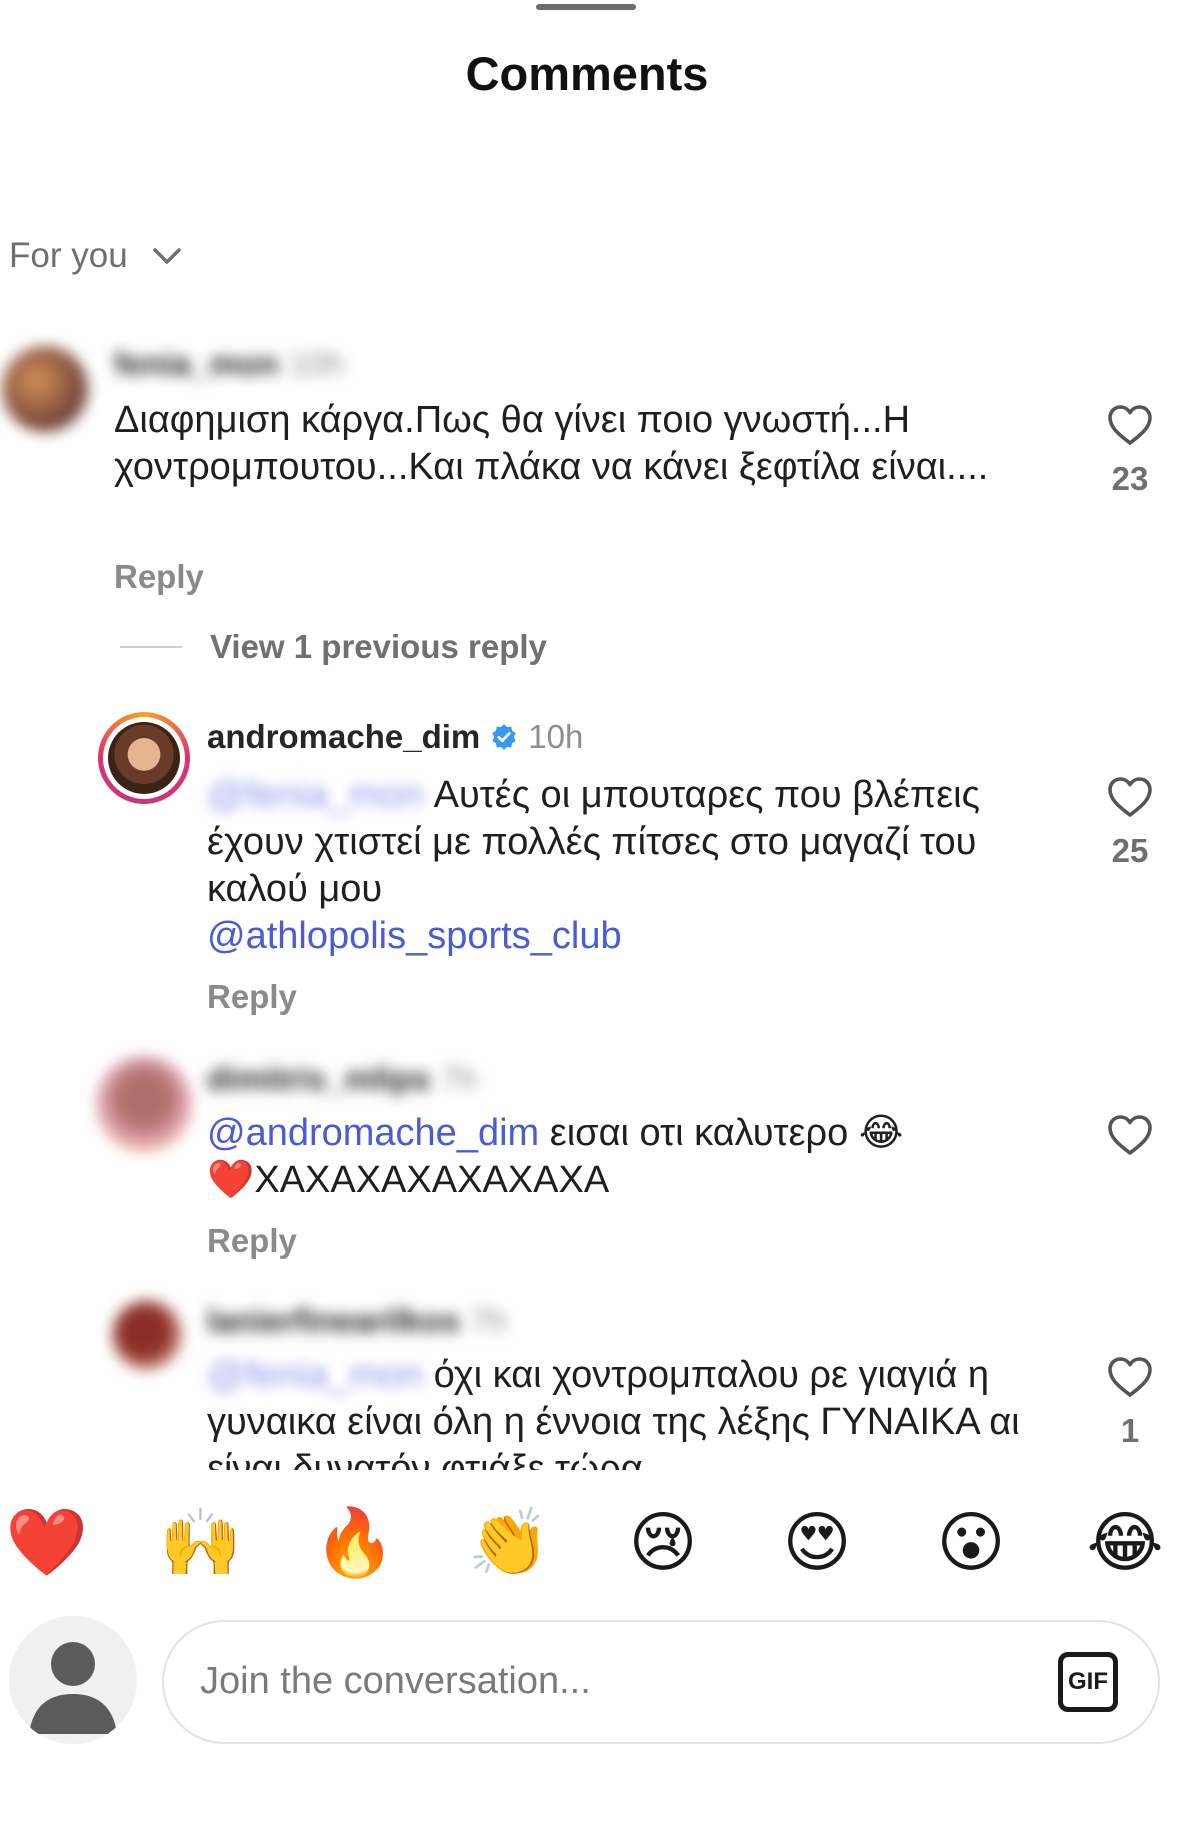 The width and height of the screenshot is (1200, 1845). Describe the element at coordinates (1130, 478) in the screenshot. I see `like-count: 23` at that location.